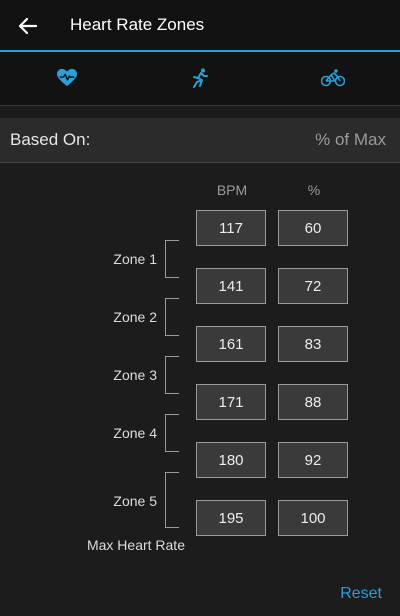 This screenshot has height=616, width=400. I want to click on running-icon, so click(200, 78).